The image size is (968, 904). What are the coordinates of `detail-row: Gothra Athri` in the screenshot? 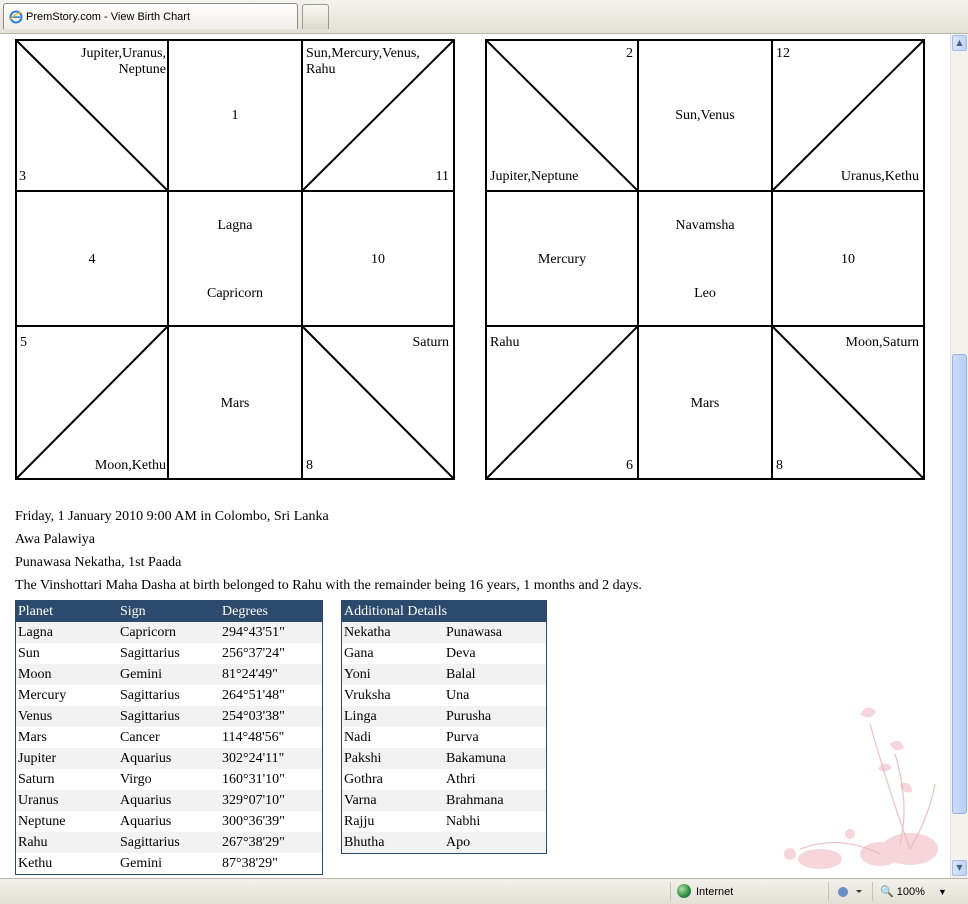 It's located at (444, 779).